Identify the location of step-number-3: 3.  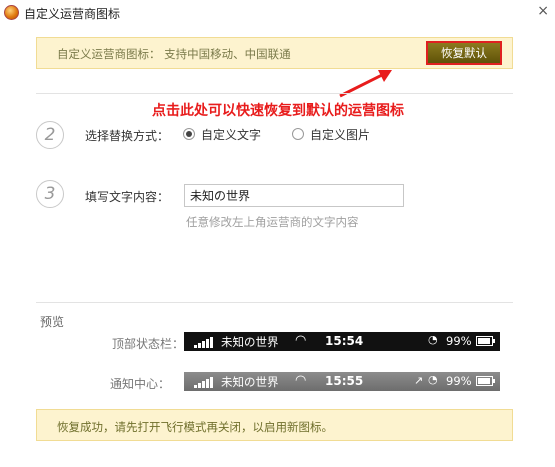
(50, 194).